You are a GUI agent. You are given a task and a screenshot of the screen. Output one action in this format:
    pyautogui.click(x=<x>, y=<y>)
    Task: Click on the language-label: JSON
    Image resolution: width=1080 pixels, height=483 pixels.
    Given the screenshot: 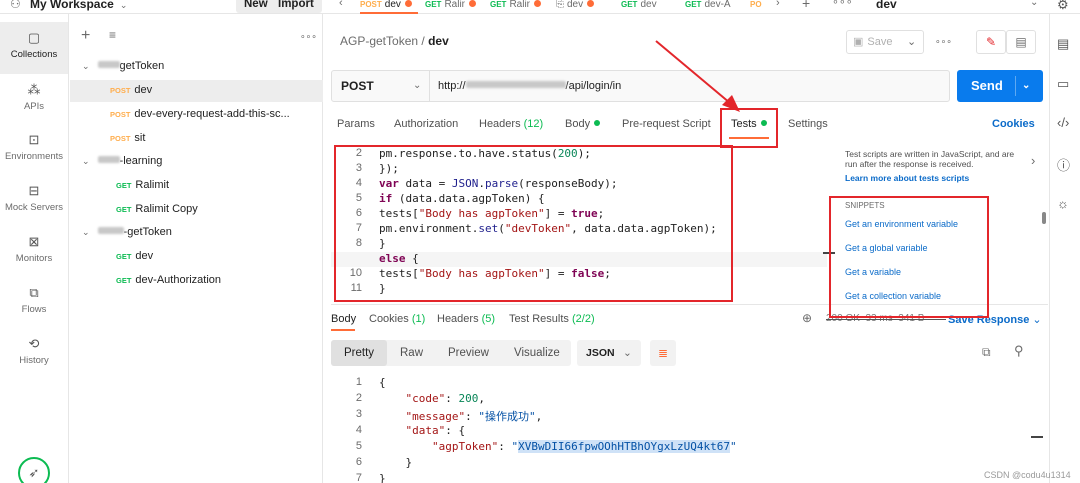 What is the action you would take?
    pyautogui.click(x=600, y=353)
    